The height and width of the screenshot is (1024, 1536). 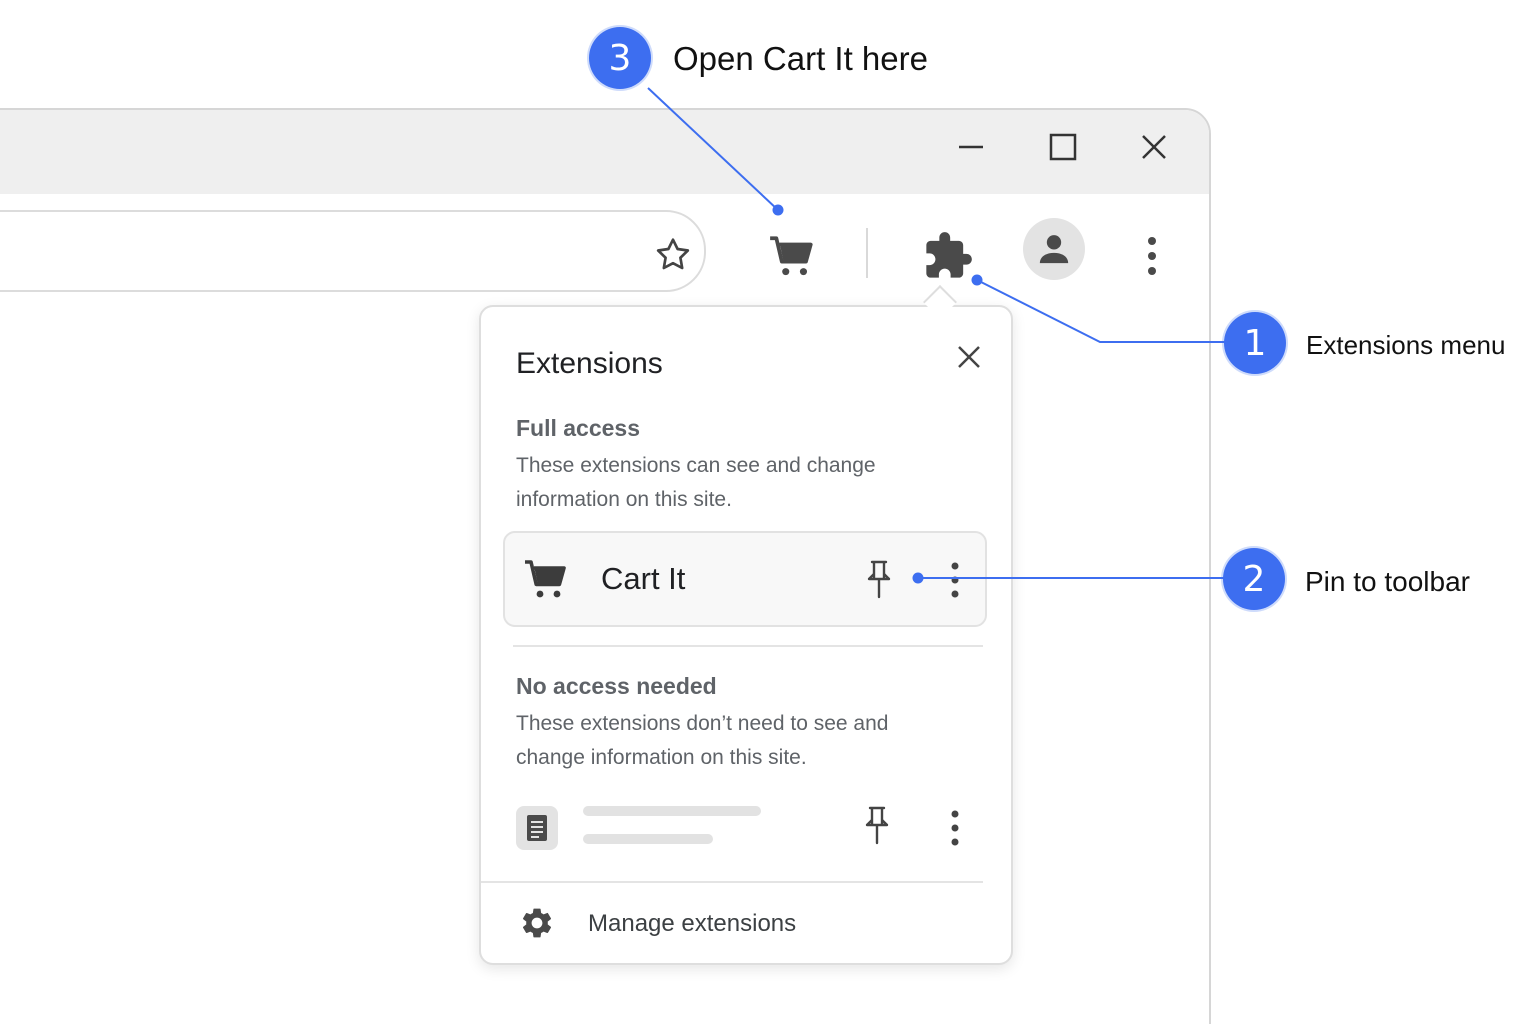 What do you see at coordinates (1254, 579) in the screenshot?
I see `callout-badge-2: 2` at bounding box center [1254, 579].